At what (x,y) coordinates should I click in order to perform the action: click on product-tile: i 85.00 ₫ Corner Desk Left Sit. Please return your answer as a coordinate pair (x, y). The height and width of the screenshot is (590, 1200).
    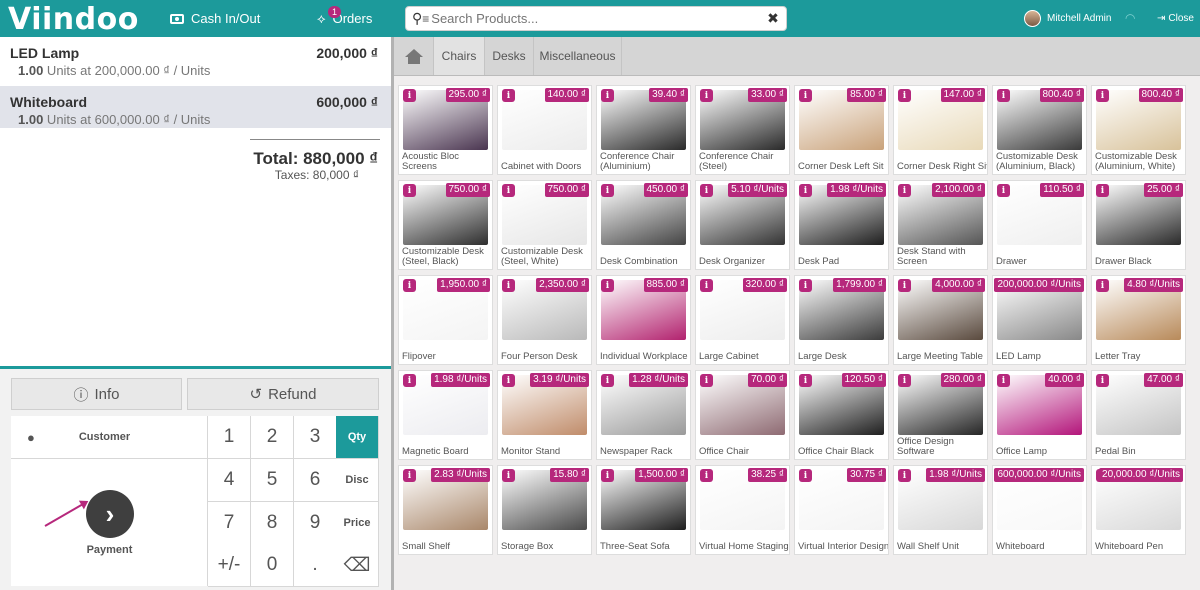
    Looking at the image, I should click on (841, 130).